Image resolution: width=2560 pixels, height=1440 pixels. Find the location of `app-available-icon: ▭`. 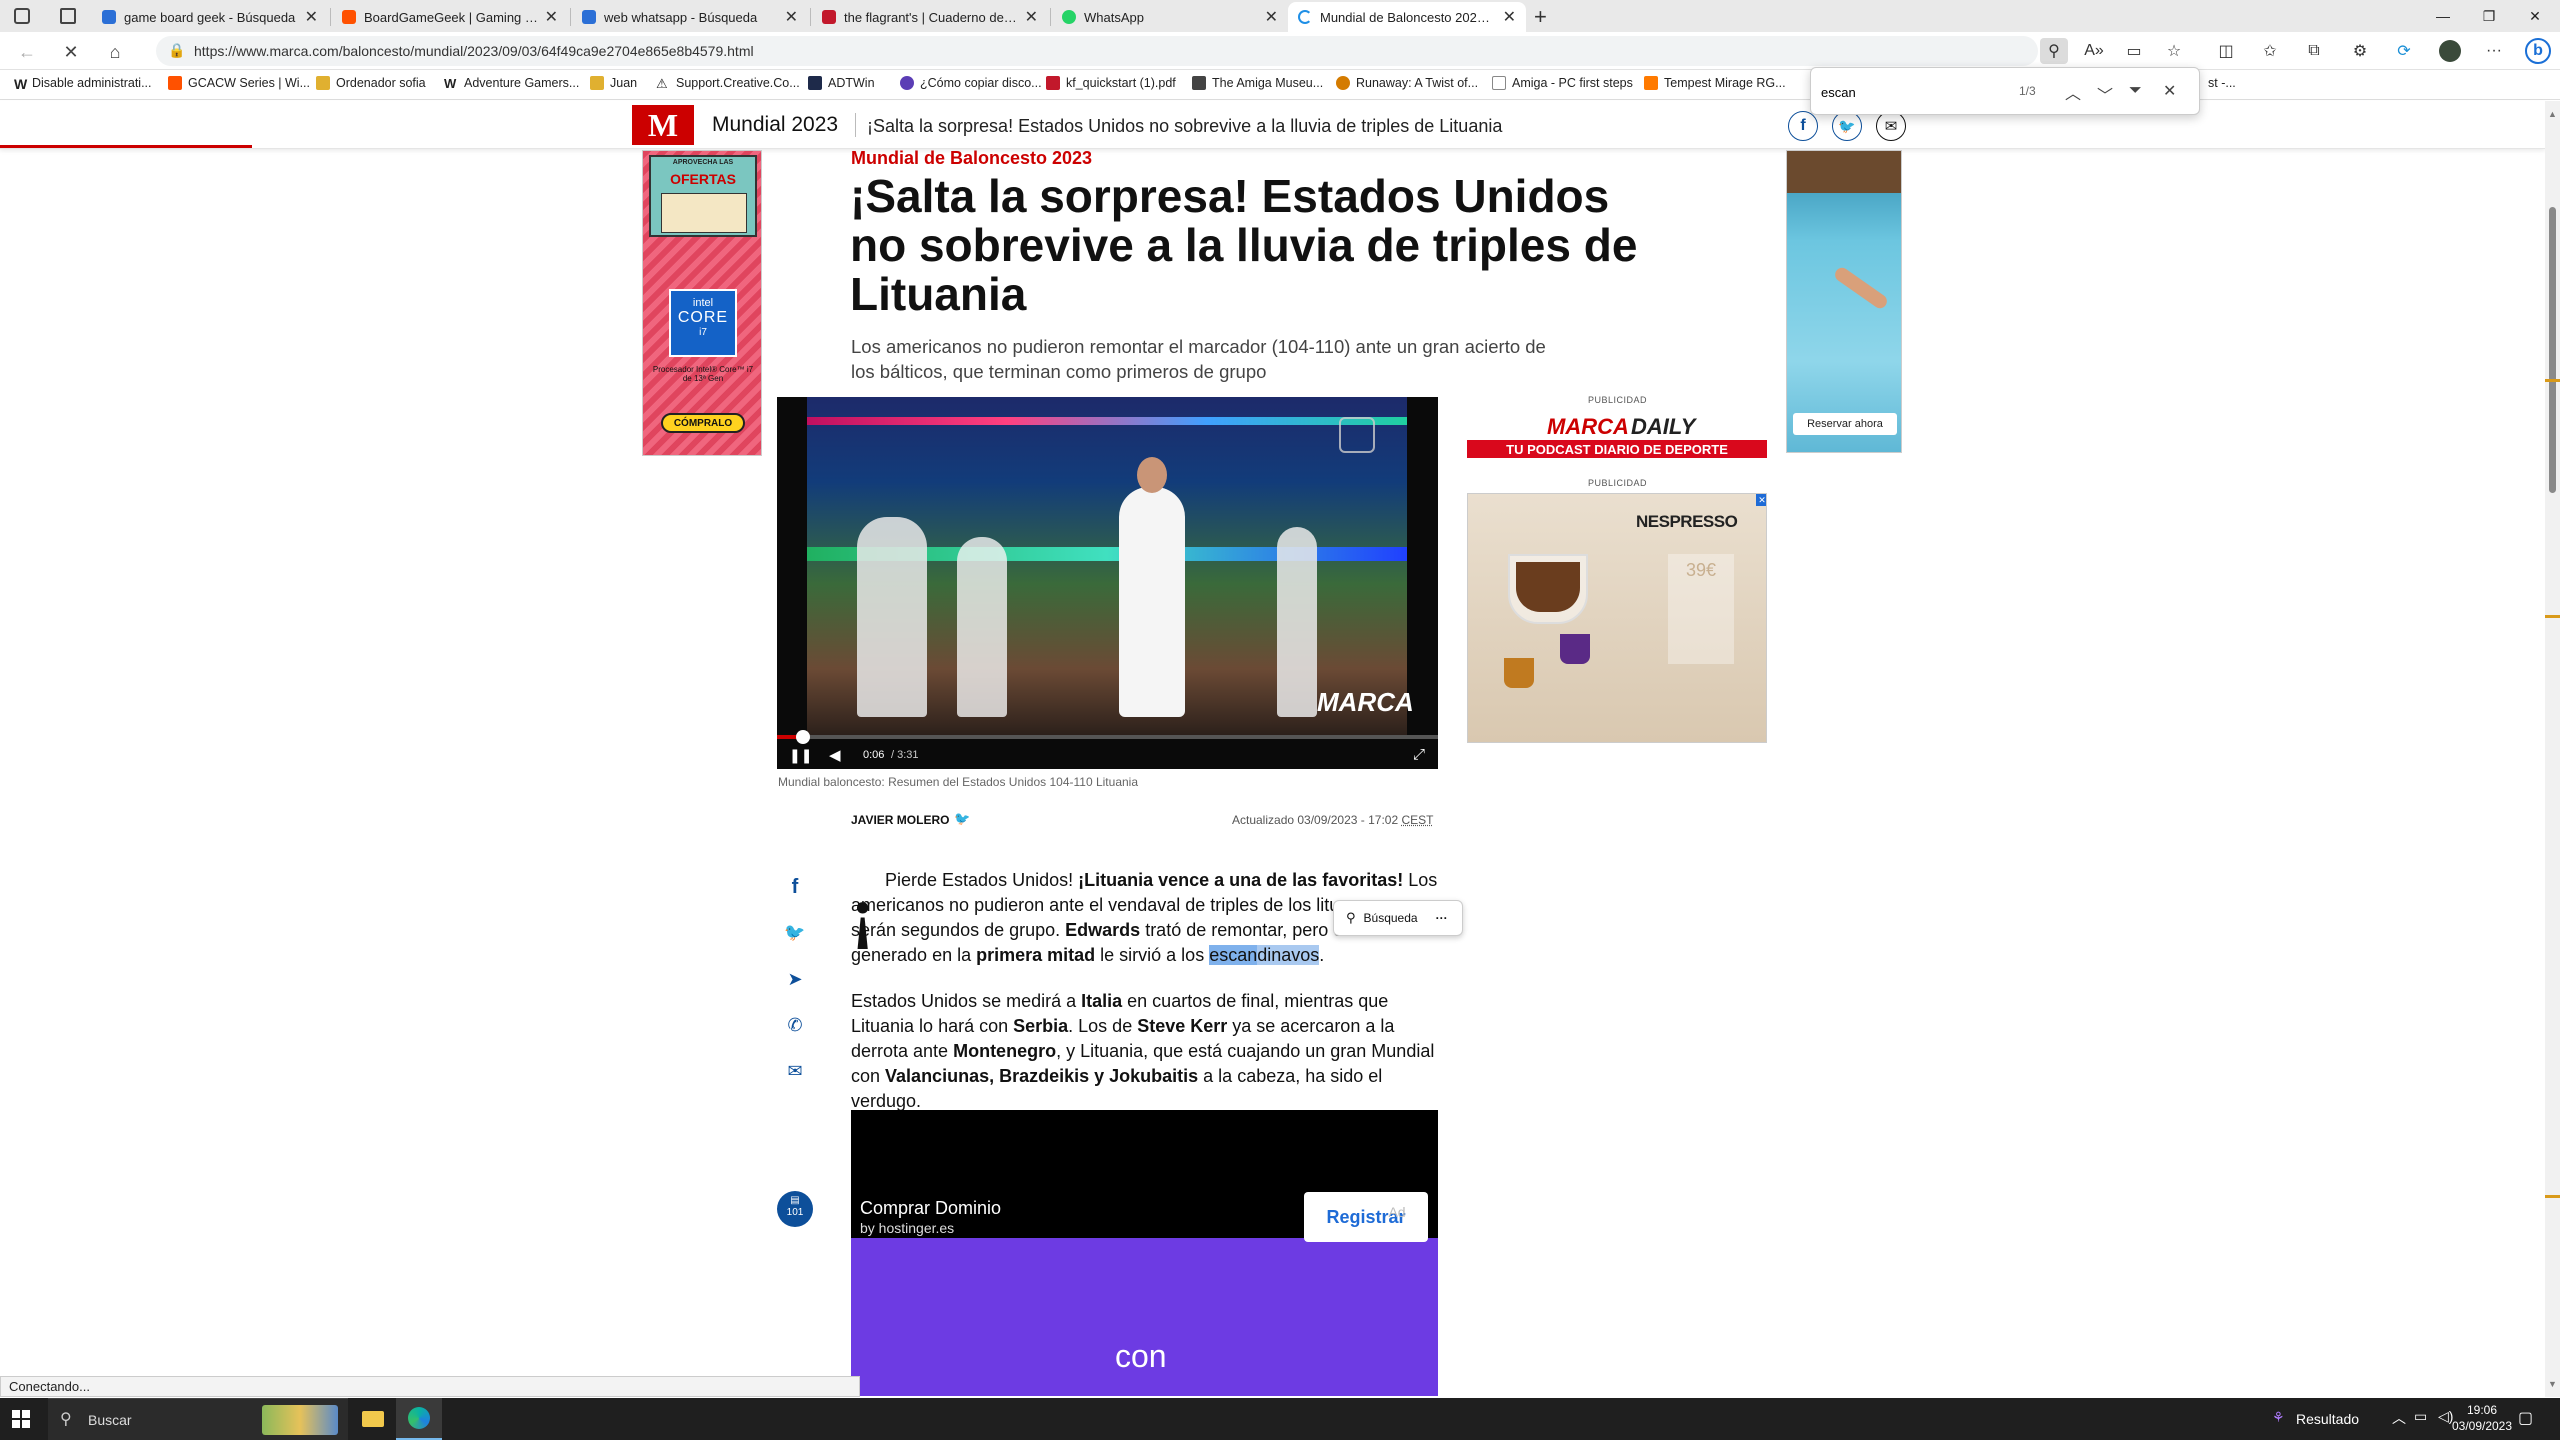

app-available-icon: ▭ is located at coordinates (2134, 51).